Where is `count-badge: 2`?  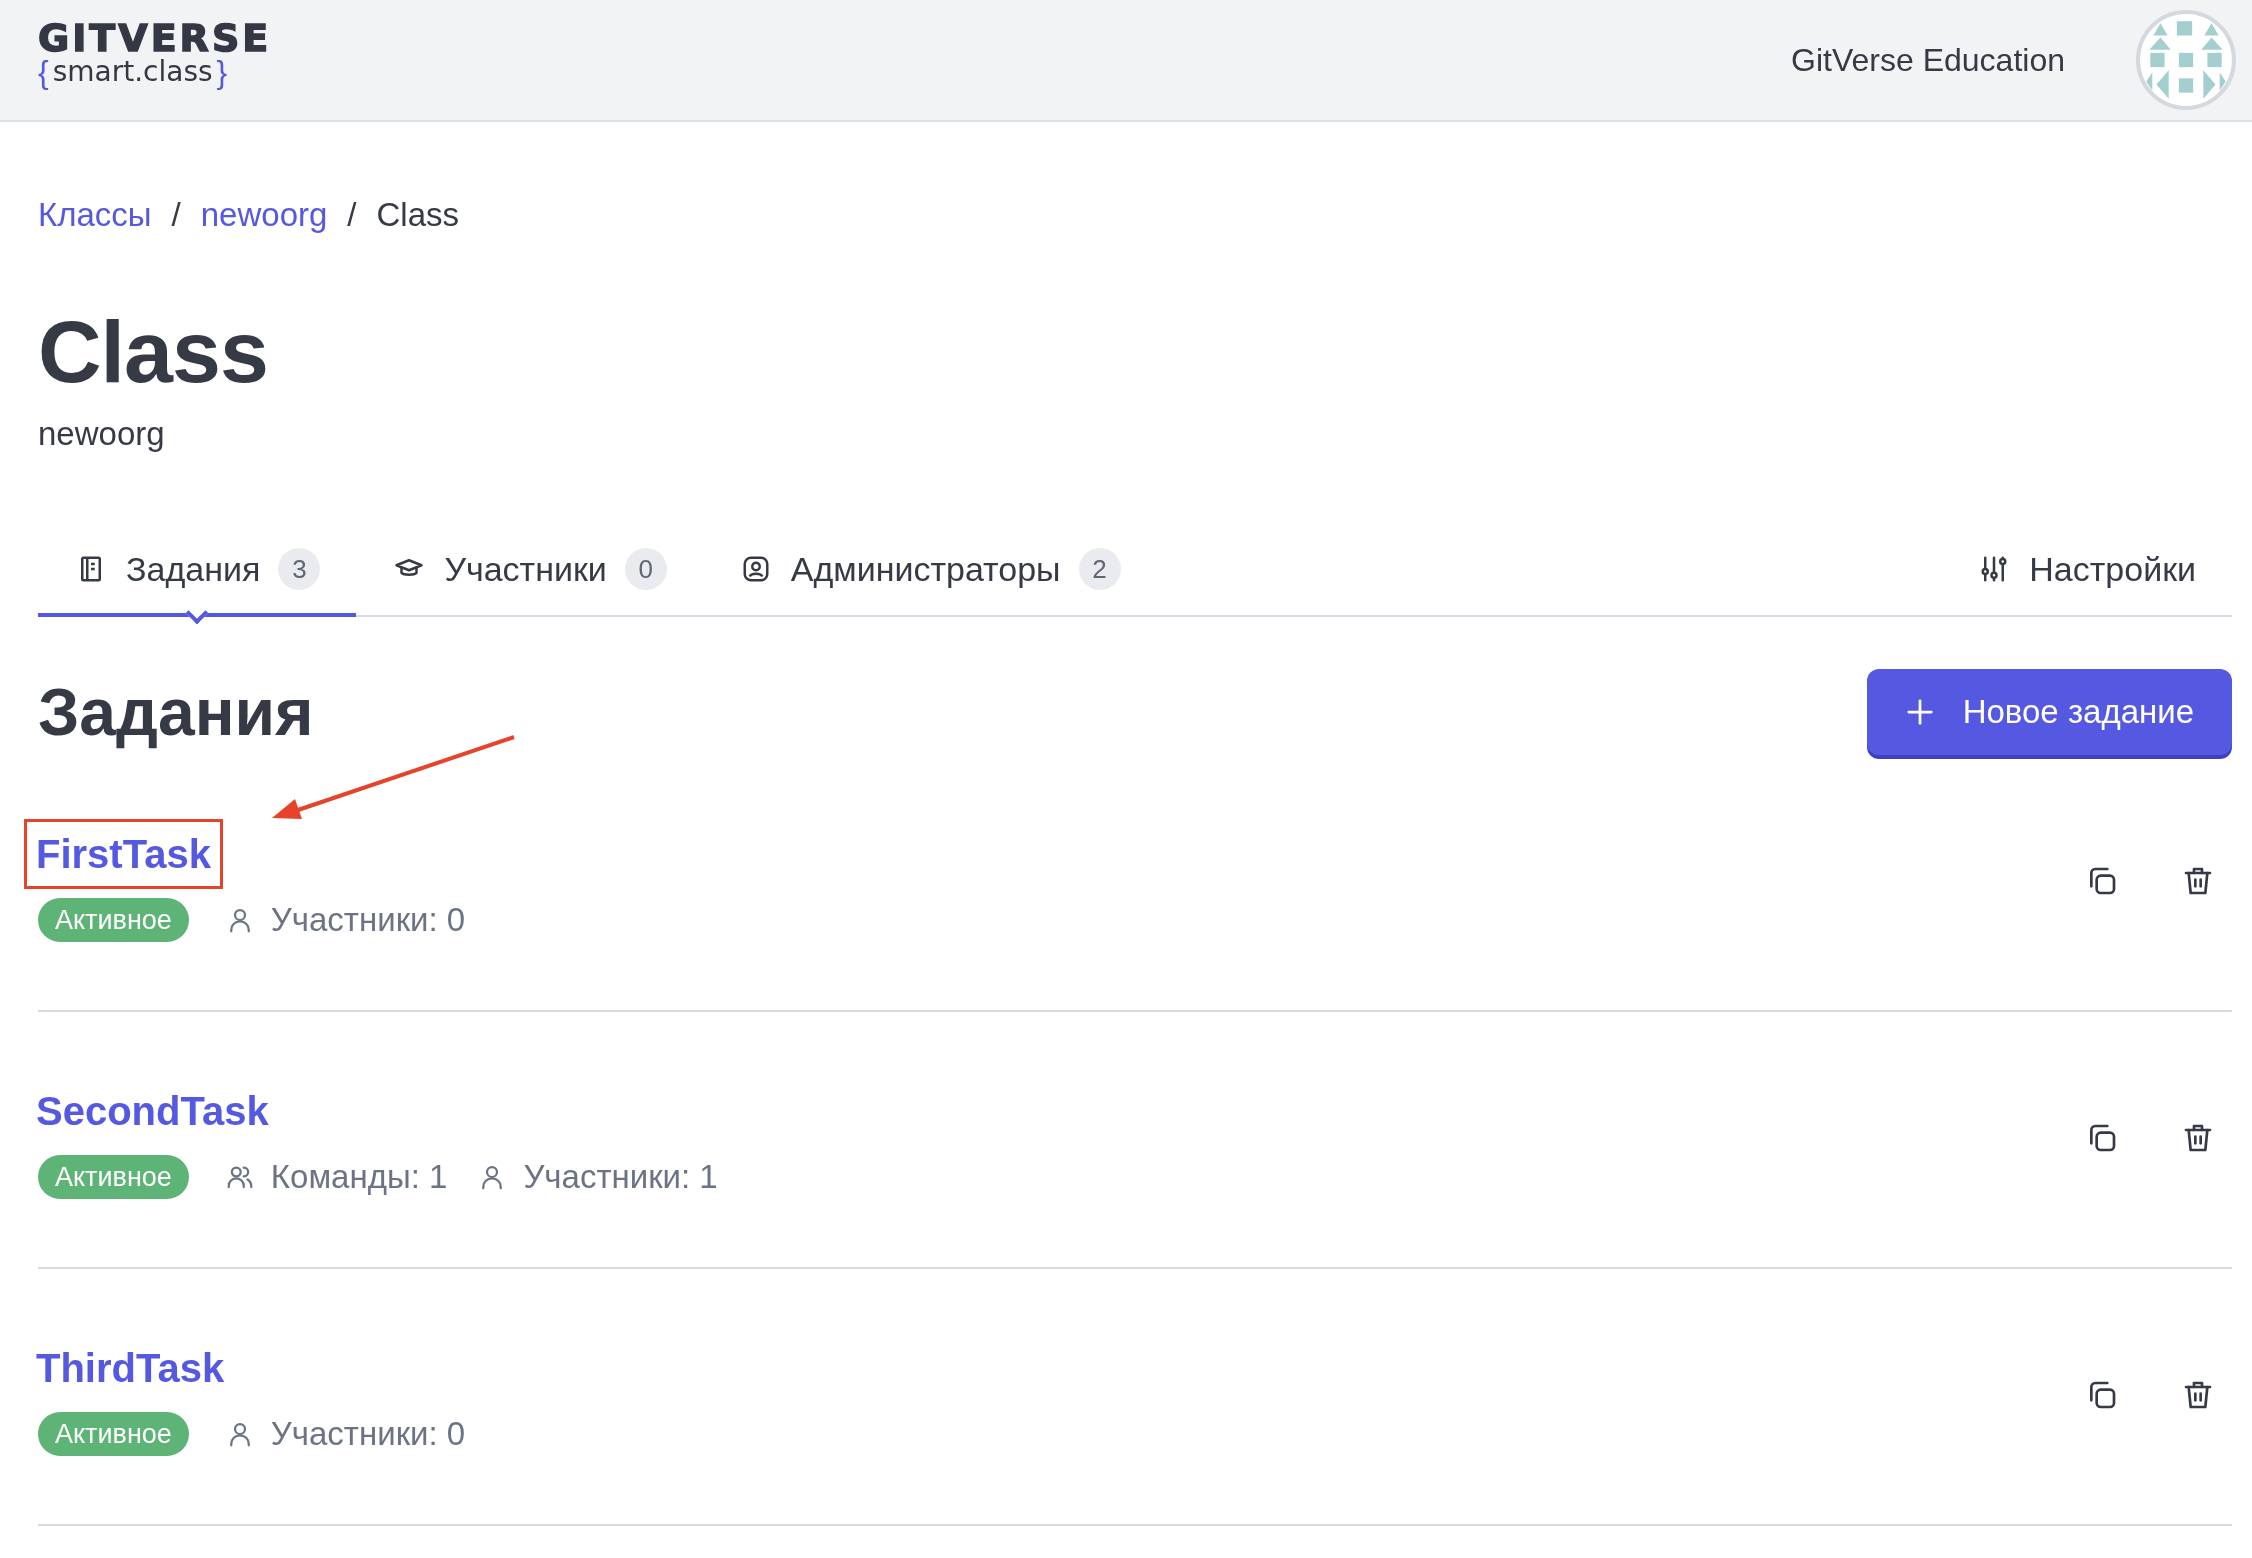
count-badge: 2 is located at coordinates (1099, 569).